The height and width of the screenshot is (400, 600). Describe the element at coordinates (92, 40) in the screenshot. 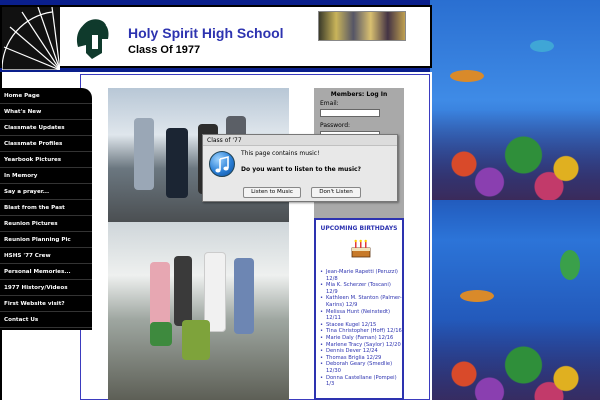

I see `spartan-helmet-icon` at that location.